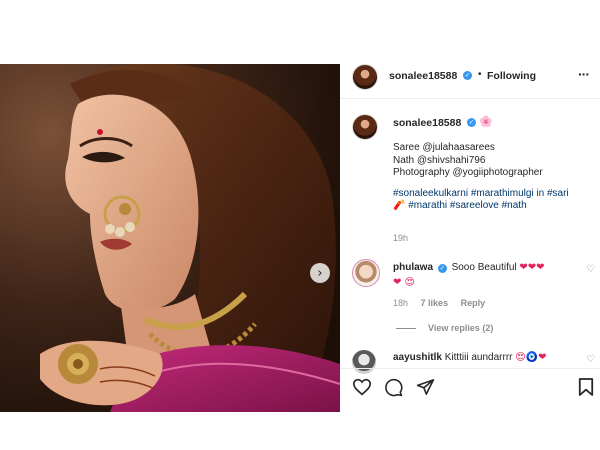 The height and width of the screenshot is (450, 600). Describe the element at coordinates (584, 74) in the screenshot. I see `more-options-icon: ···` at that location.